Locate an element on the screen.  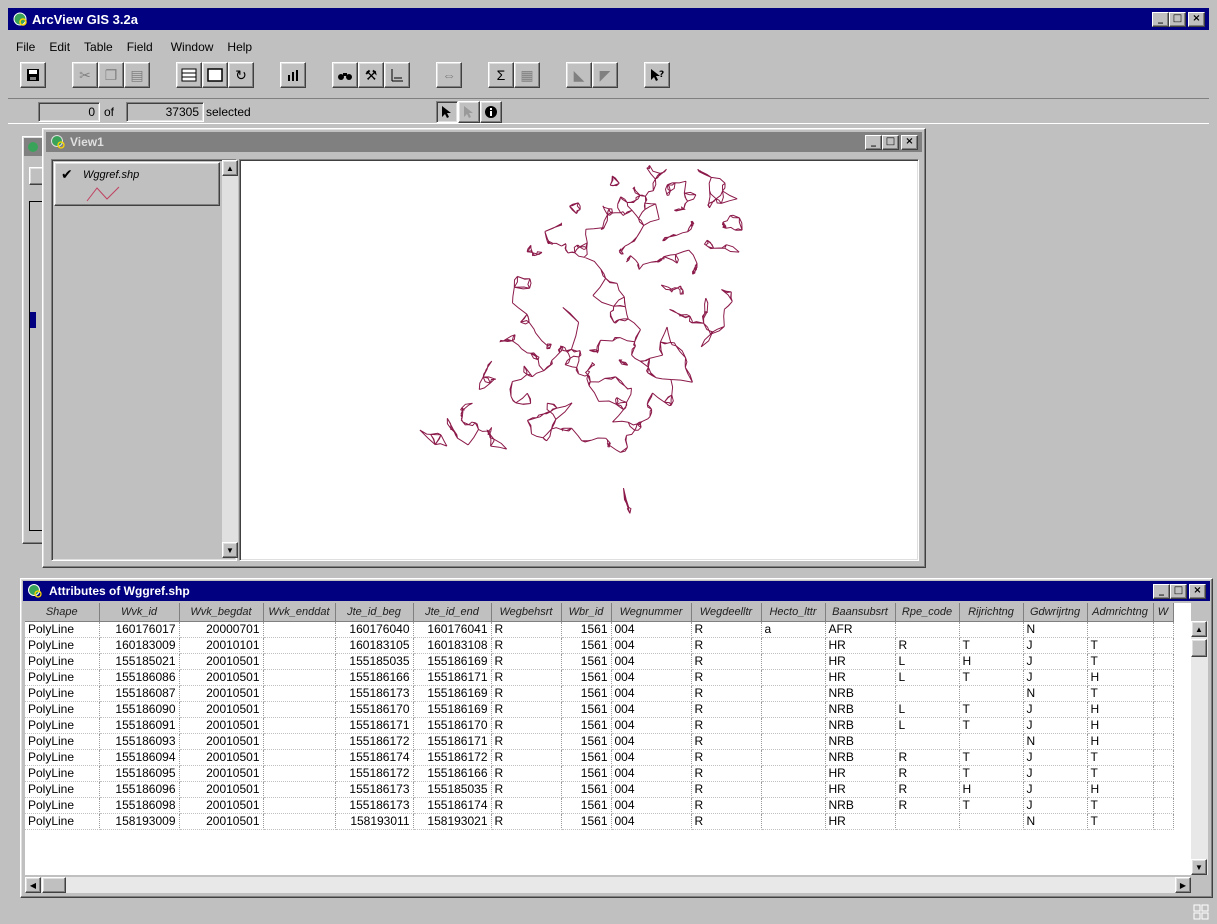
close-button: × is located at coordinates (1196, 19).